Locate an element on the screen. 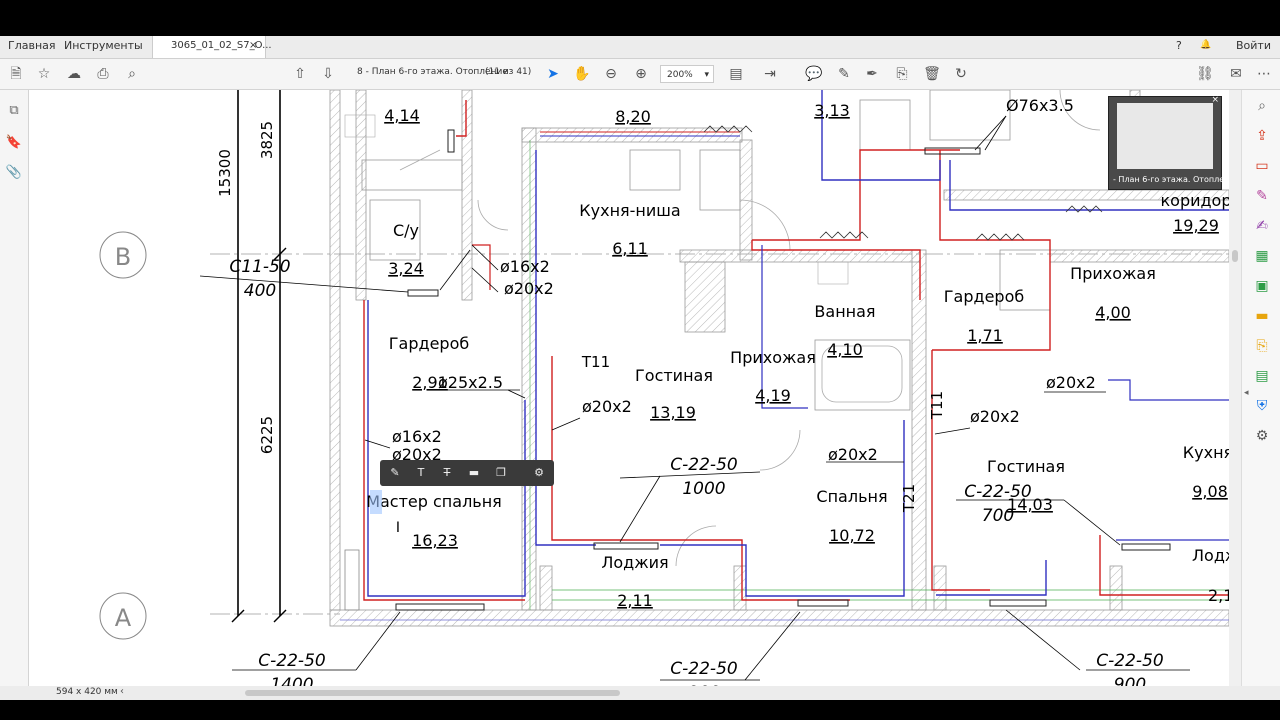 Image resolution: width=1280 pixels, height=720 pixels. zoom-select: 200% ▾ is located at coordinates (687, 74).